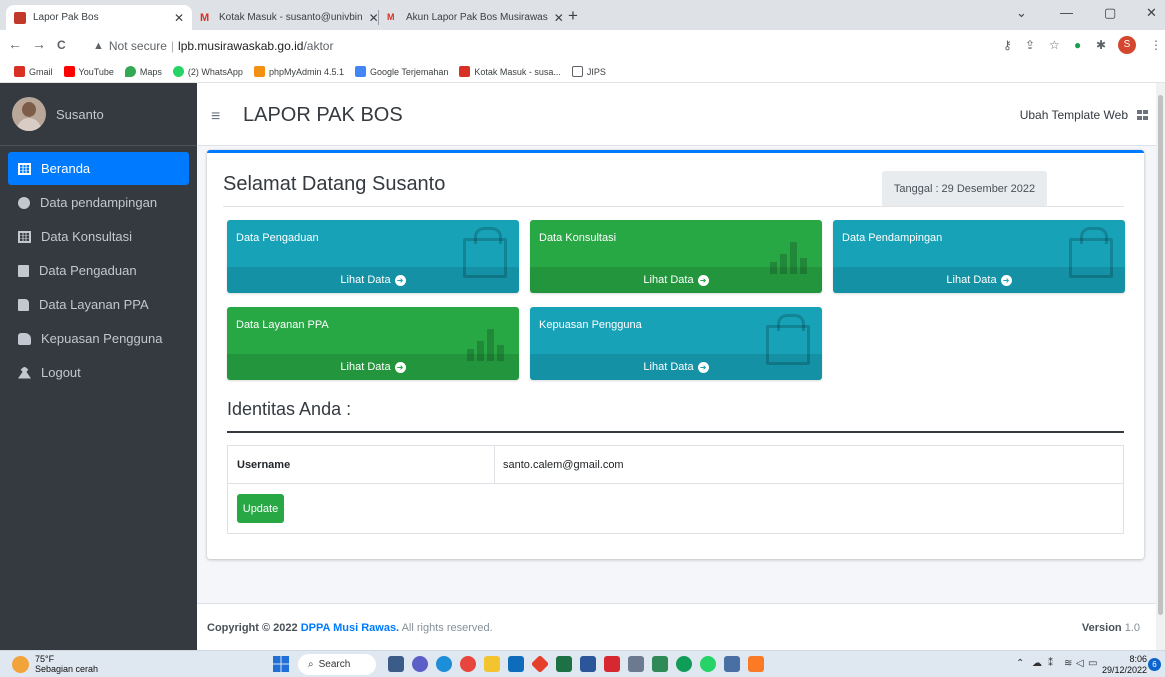  What do you see at coordinates (1160, 366) in the screenshot?
I see `page-scrollbar` at bounding box center [1160, 366].